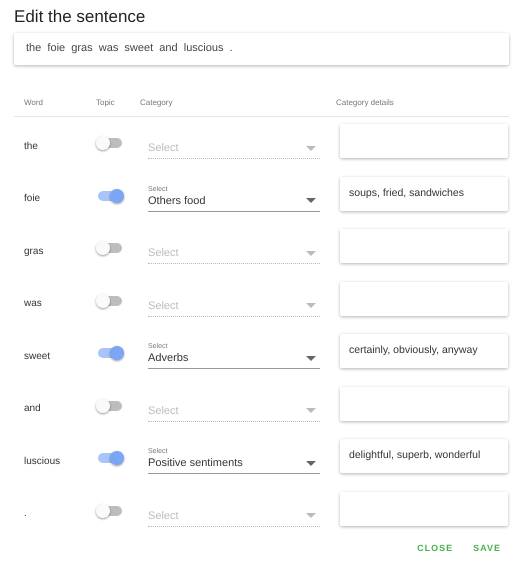 The image size is (523, 572). What do you see at coordinates (26, 513) in the screenshot?
I see `word-label: .` at bounding box center [26, 513].